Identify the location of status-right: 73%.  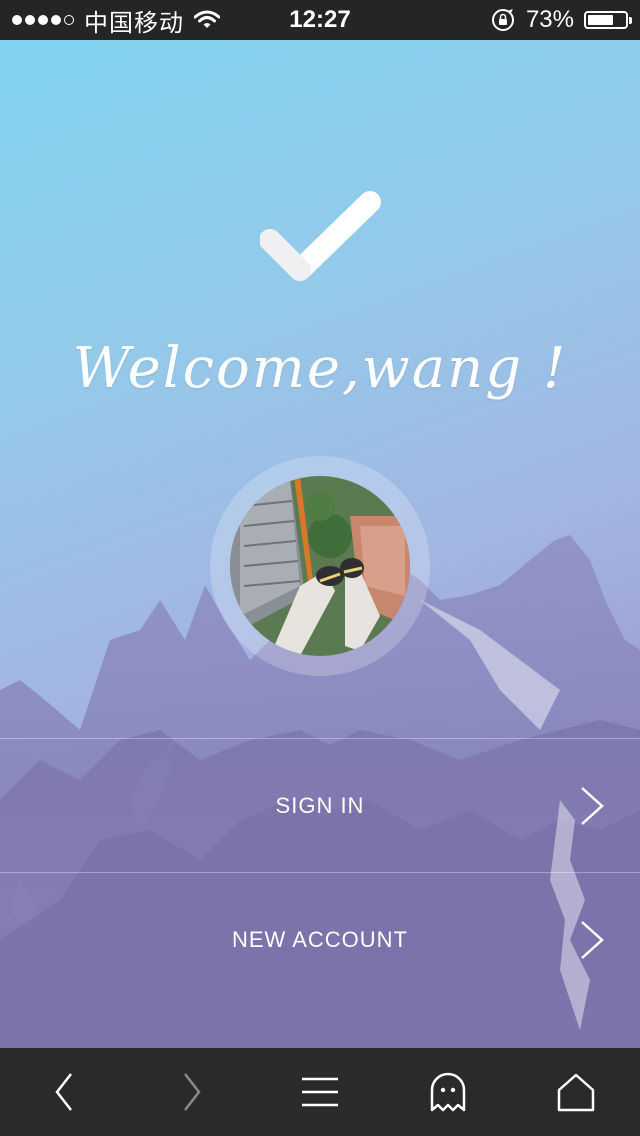
(561, 20).